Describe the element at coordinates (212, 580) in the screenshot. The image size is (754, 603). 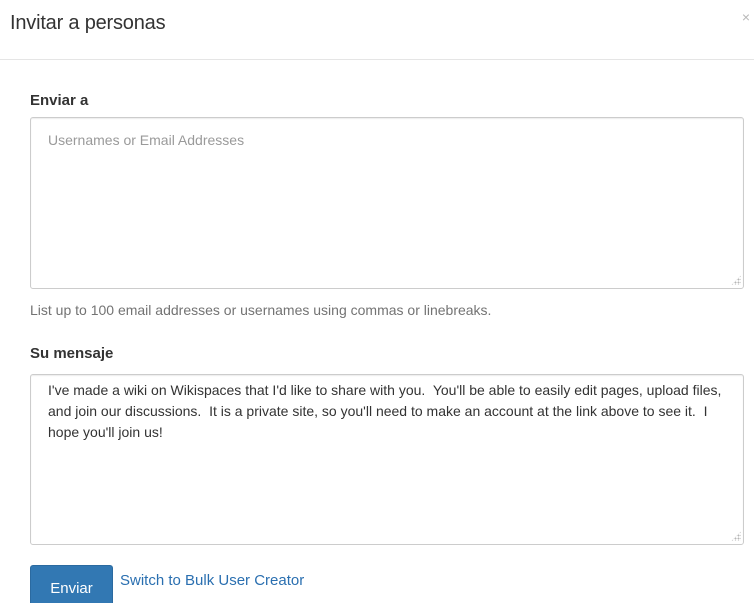
I see `bulk-user-creator-link: Switch to Bulk User Creator` at that location.